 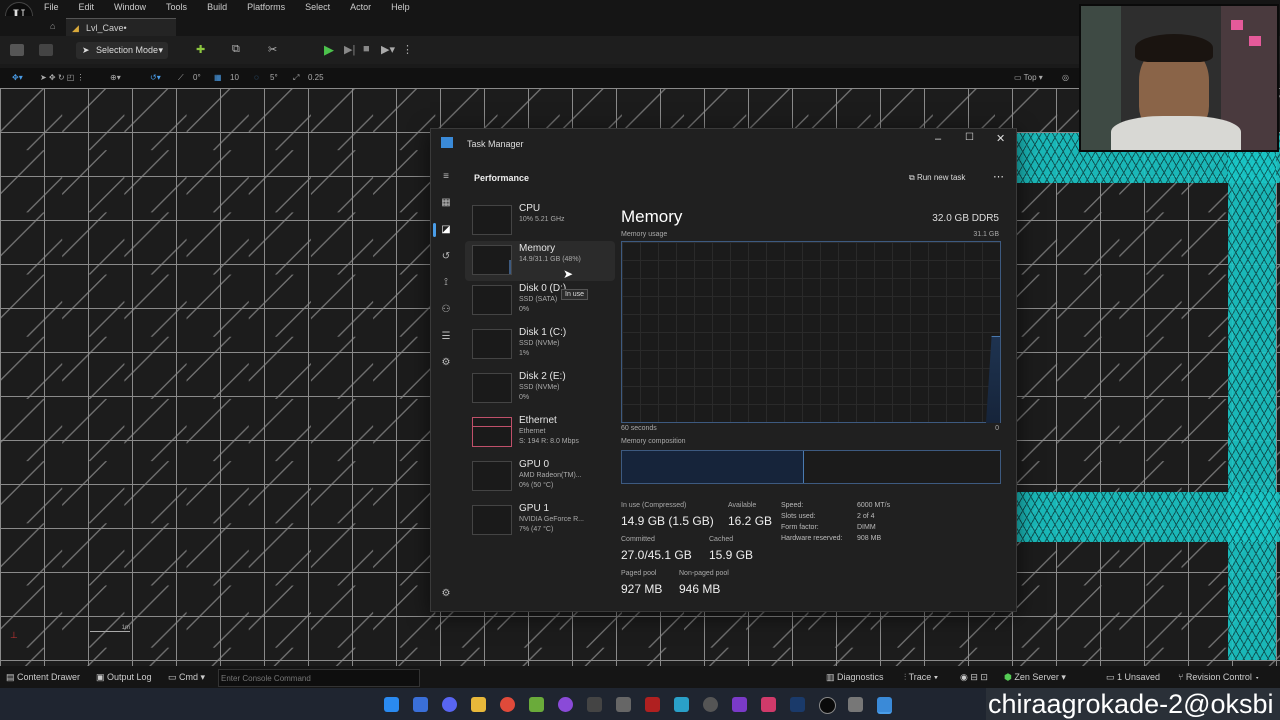 What do you see at coordinates (446, 203) in the screenshot?
I see `processes-icon: ▦` at bounding box center [446, 203].